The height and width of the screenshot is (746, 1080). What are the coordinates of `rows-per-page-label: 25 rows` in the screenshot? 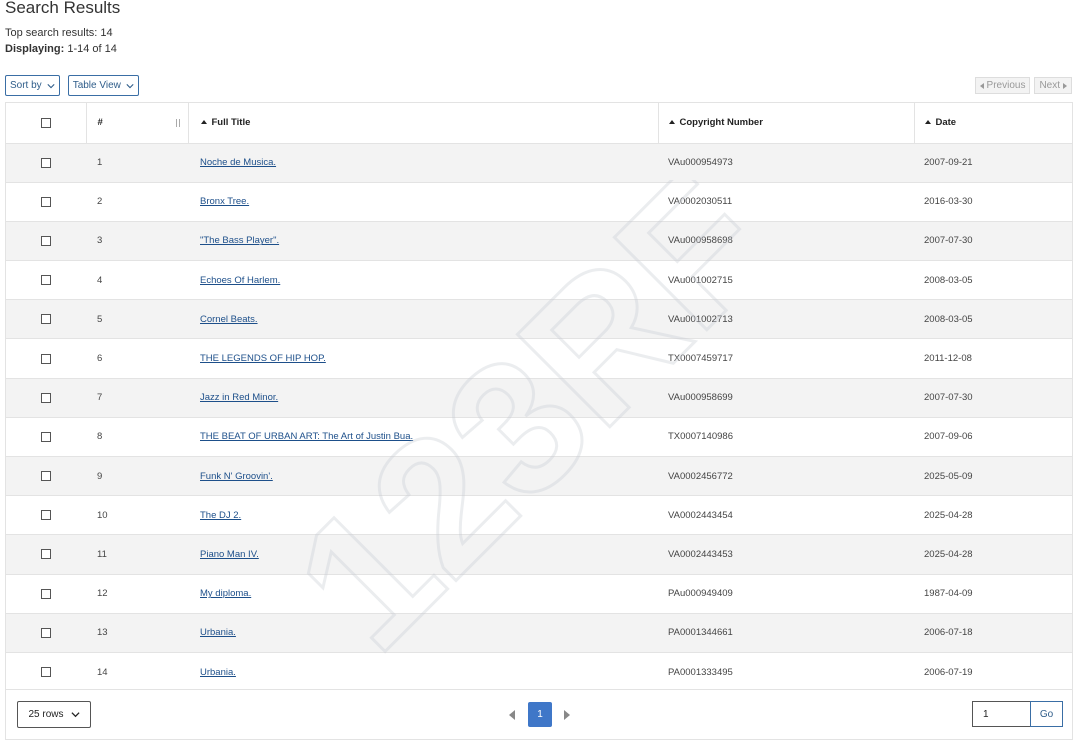 It's located at (46, 714).